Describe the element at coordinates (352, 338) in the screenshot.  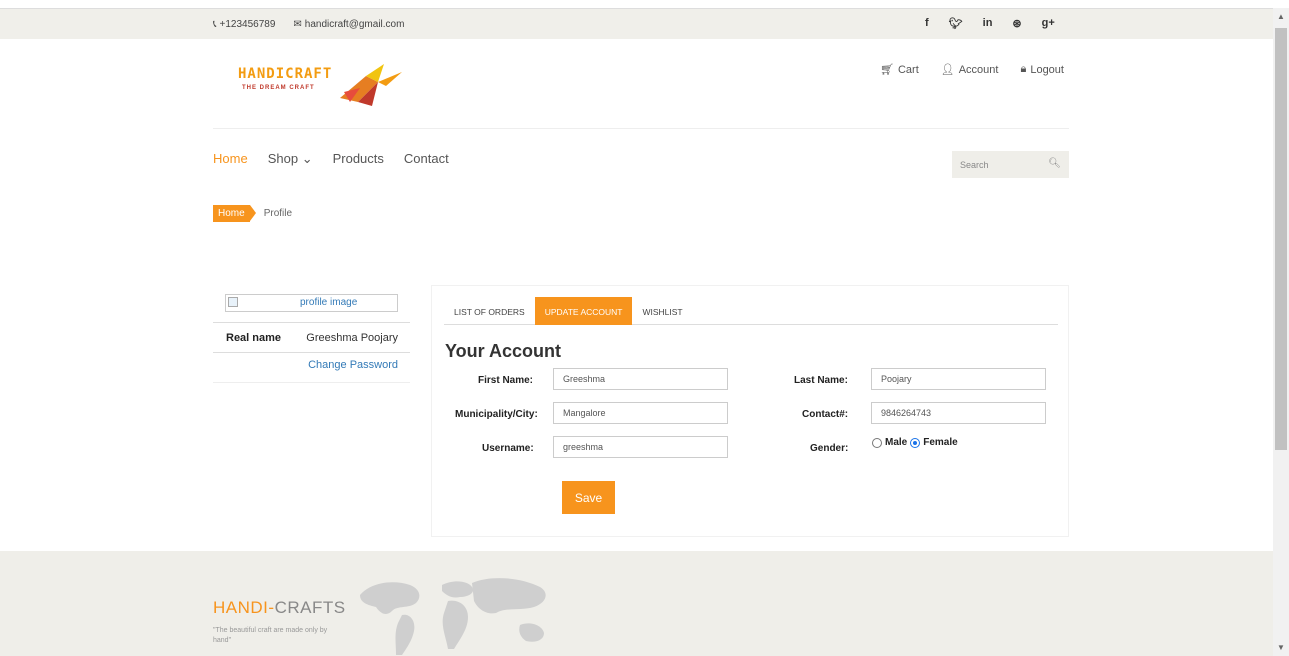
I see `real-name-value: Greeshma Poojary` at that location.